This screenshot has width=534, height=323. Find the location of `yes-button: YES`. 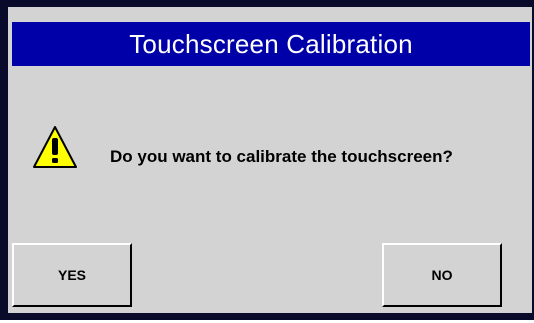

yes-button: YES is located at coordinates (72, 275).